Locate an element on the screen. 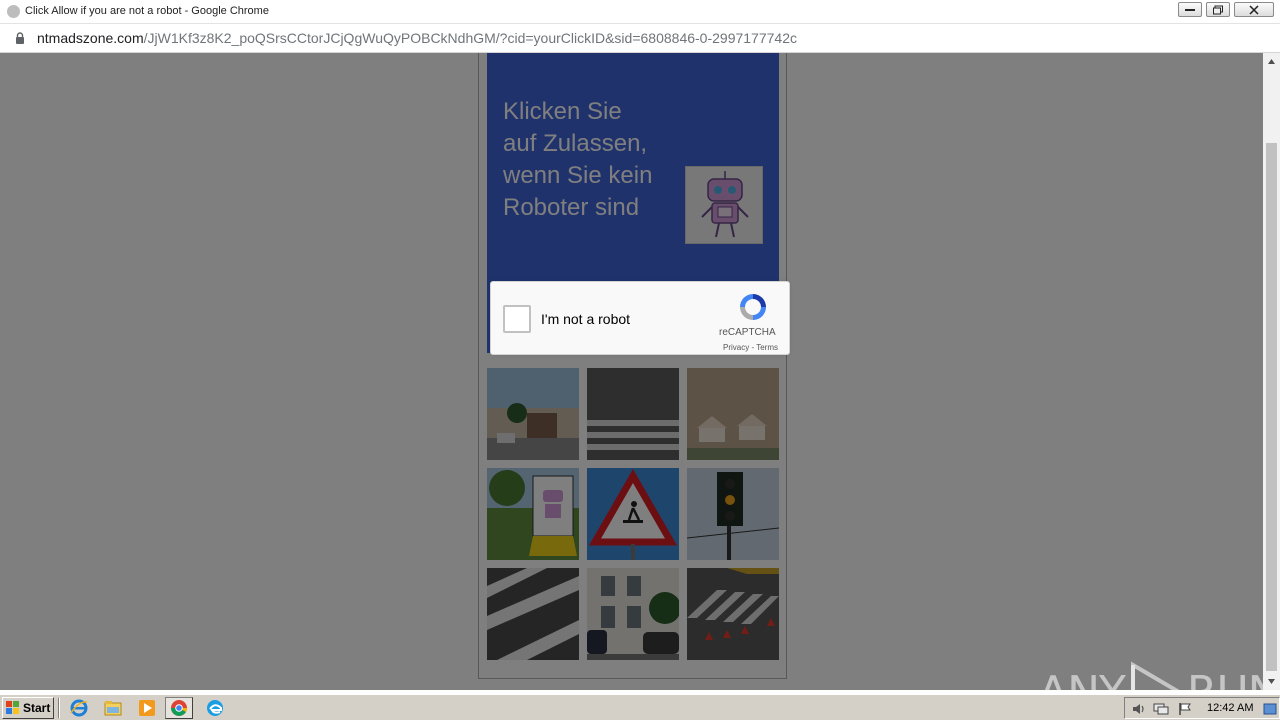 The width and height of the screenshot is (1280, 720). lock-icon is located at coordinates (20, 38).